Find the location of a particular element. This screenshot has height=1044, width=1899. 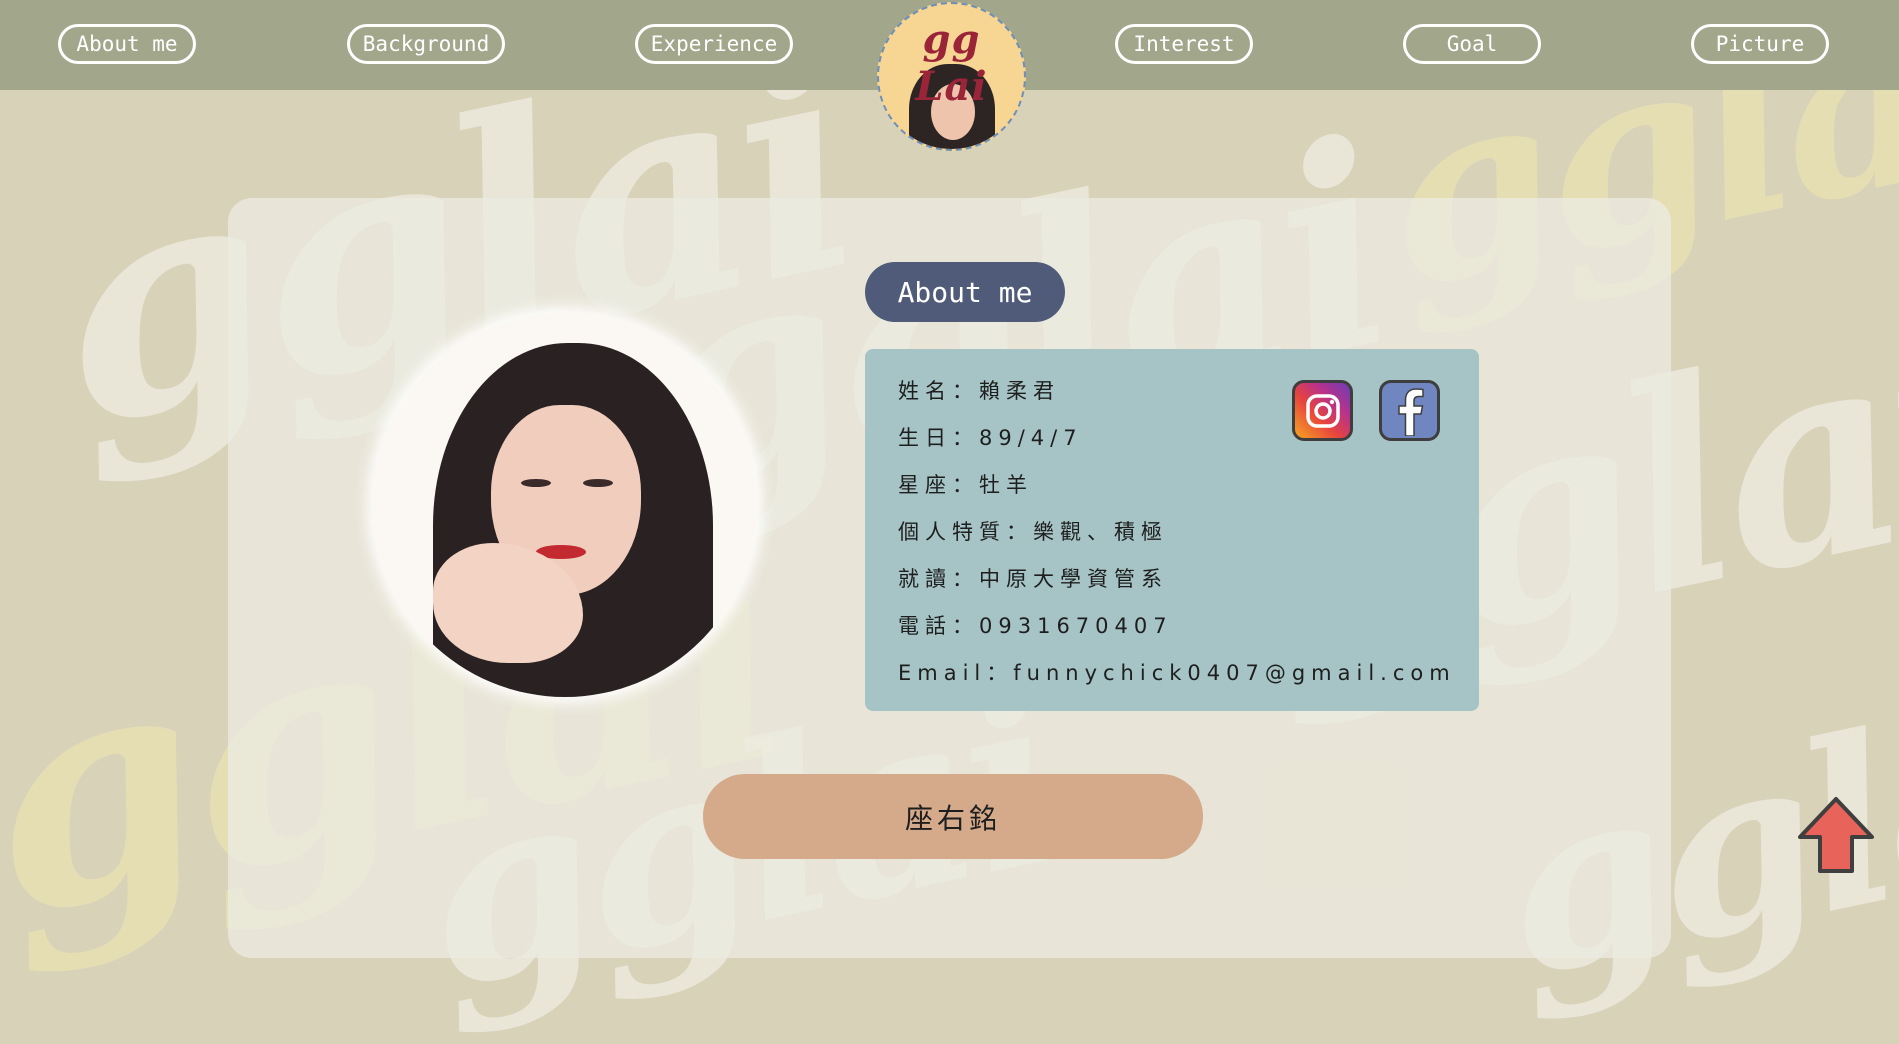

logo-text: gg Lai is located at coordinates (951, 63).